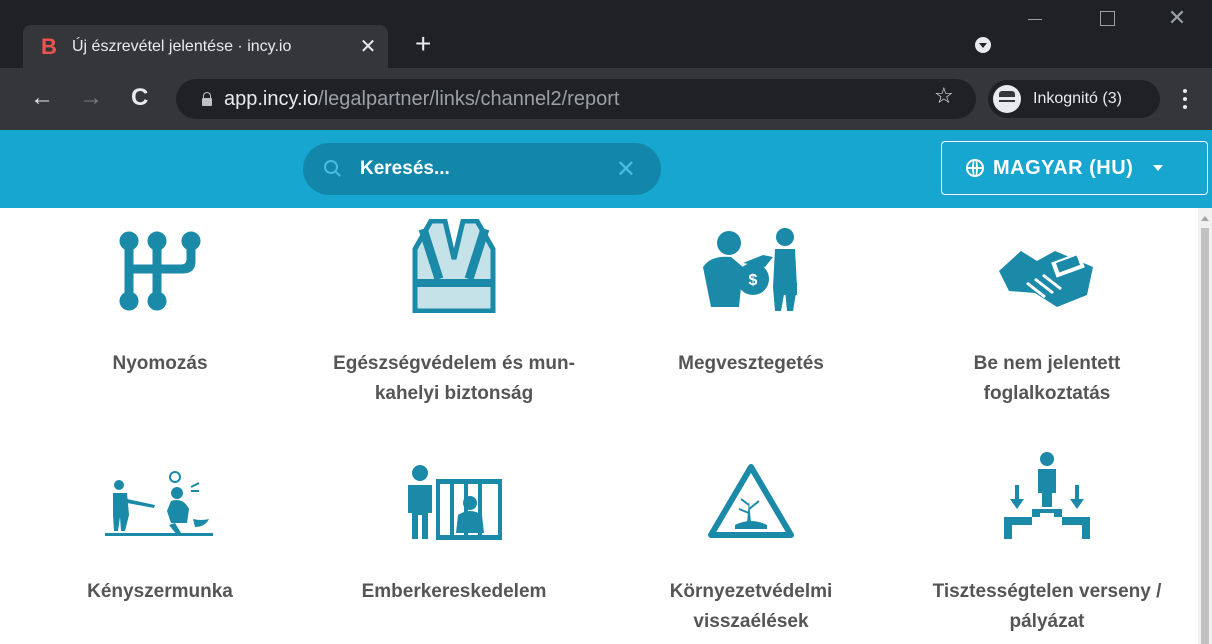 The height and width of the screenshot is (644, 1212). I want to click on category-card-health-safety: Egészségvédelem és mun-kahelyi biztonság, so click(454, 314).